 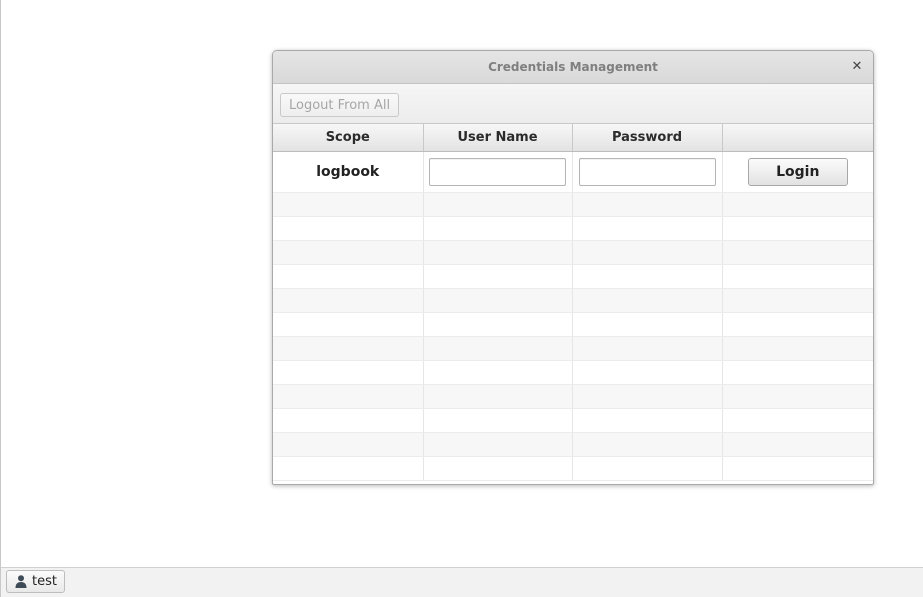 I want to click on login-button: Login, so click(x=797, y=171).